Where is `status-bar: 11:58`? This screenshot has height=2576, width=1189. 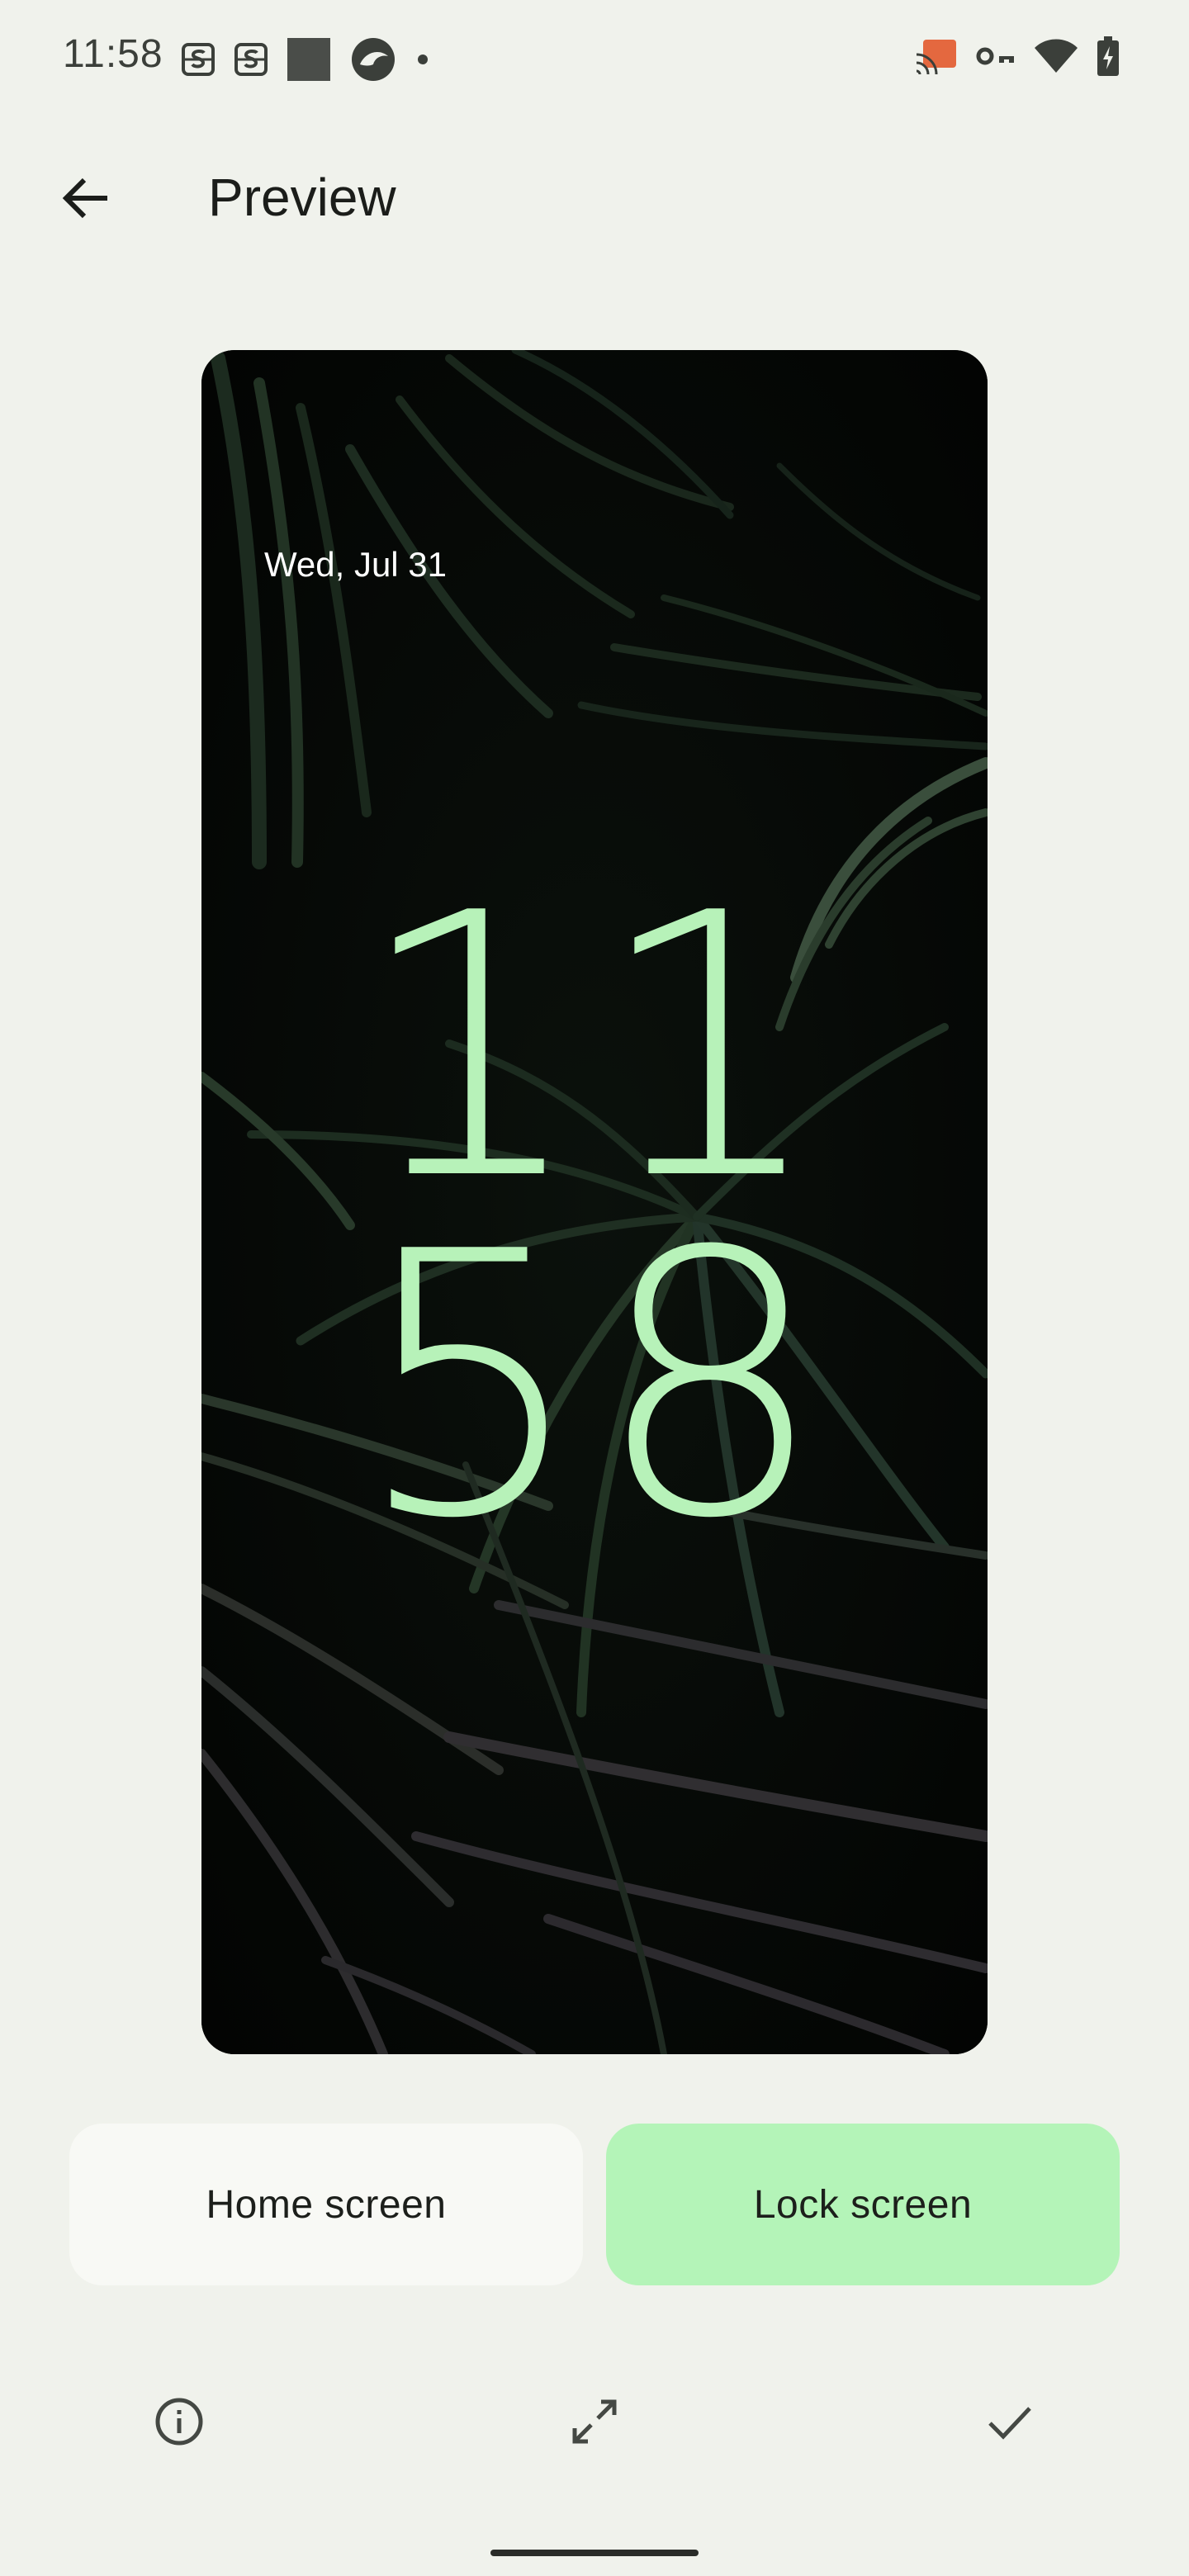
status-bar: 11:58 is located at coordinates (594, 58).